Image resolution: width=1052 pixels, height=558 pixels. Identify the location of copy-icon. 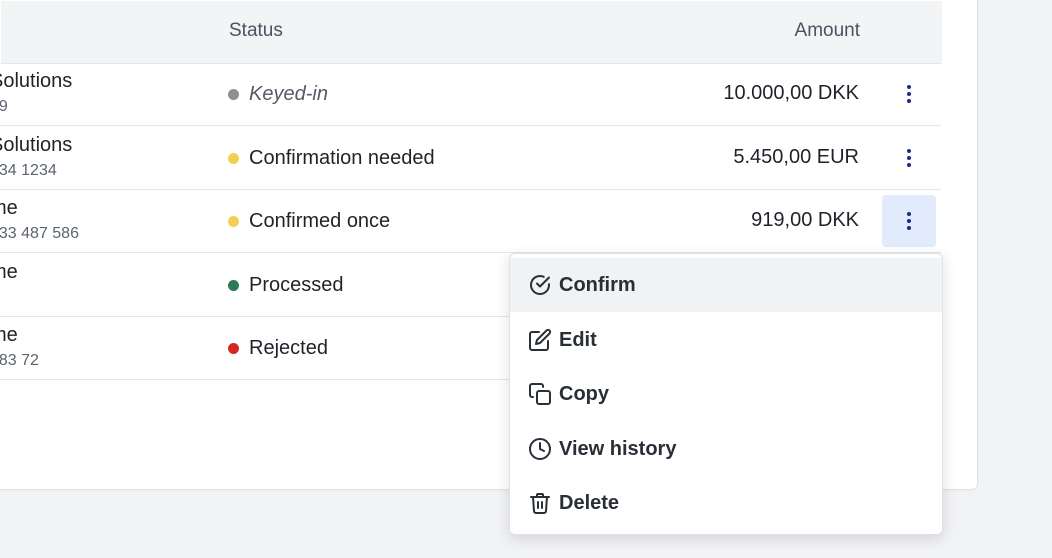
(540, 394).